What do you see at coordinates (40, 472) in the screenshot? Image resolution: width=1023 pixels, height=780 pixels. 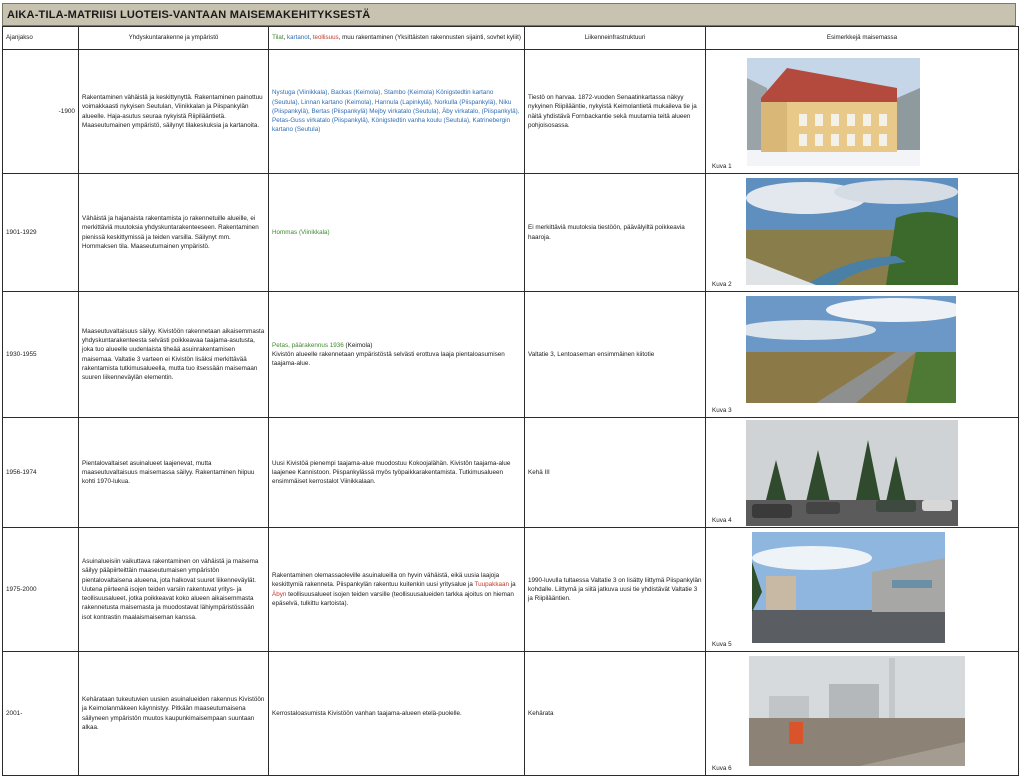 I see `period-cell: 1956-1974` at bounding box center [40, 472].